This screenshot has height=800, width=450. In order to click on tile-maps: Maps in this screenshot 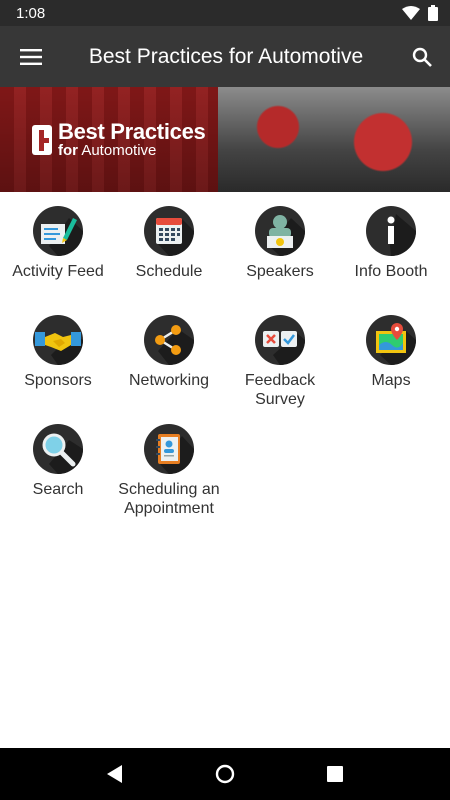, I will do `click(391, 361)`.